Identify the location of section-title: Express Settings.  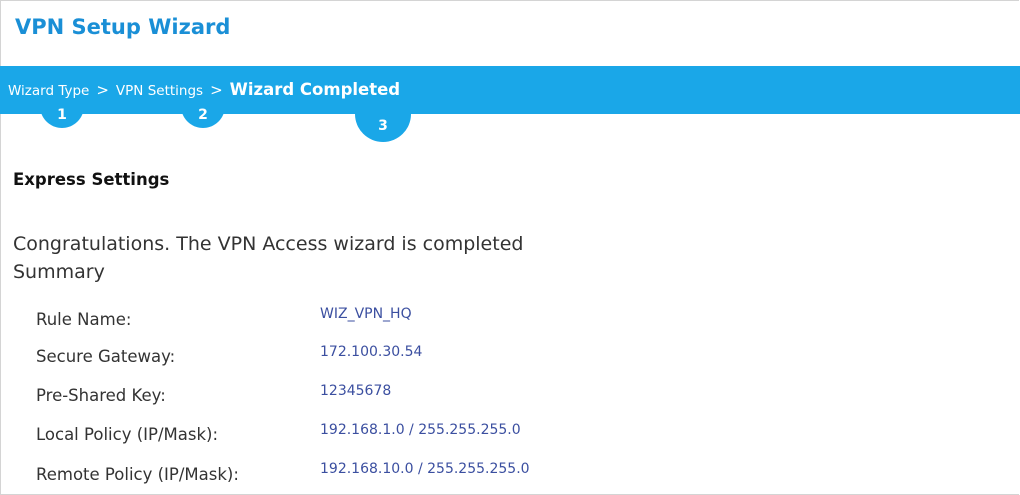
(91, 179).